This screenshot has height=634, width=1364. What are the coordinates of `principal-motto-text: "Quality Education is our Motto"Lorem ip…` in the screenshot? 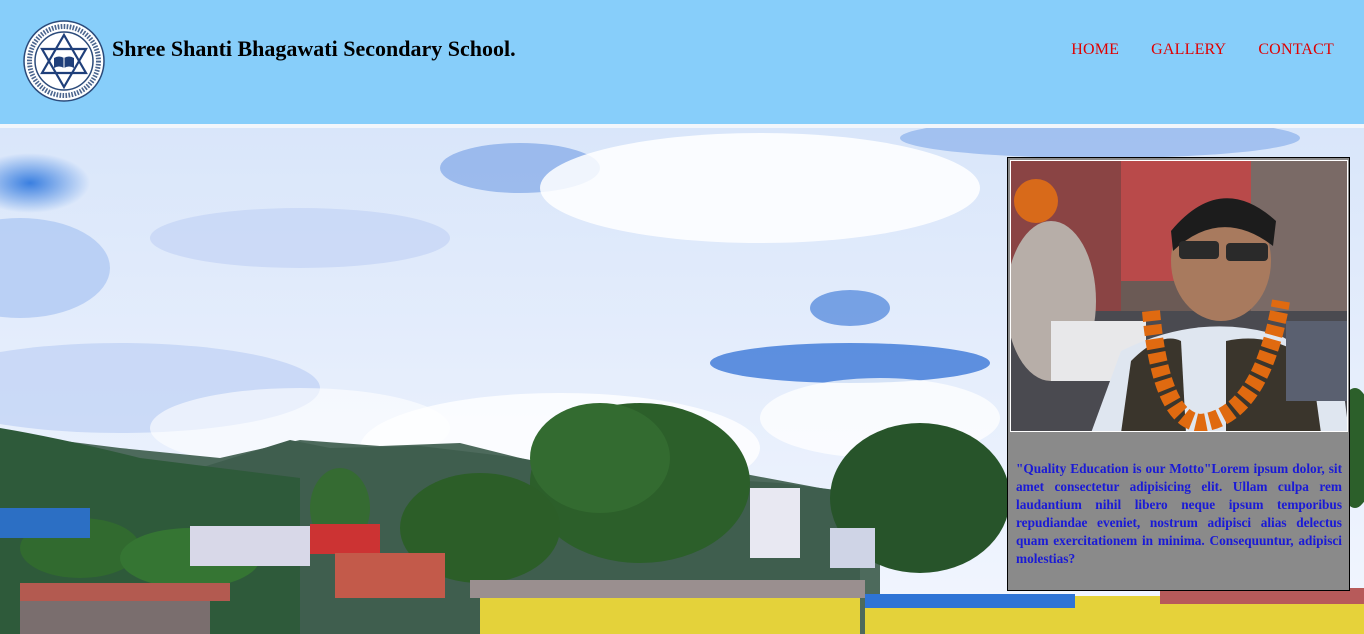 It's located at (1179, 513).